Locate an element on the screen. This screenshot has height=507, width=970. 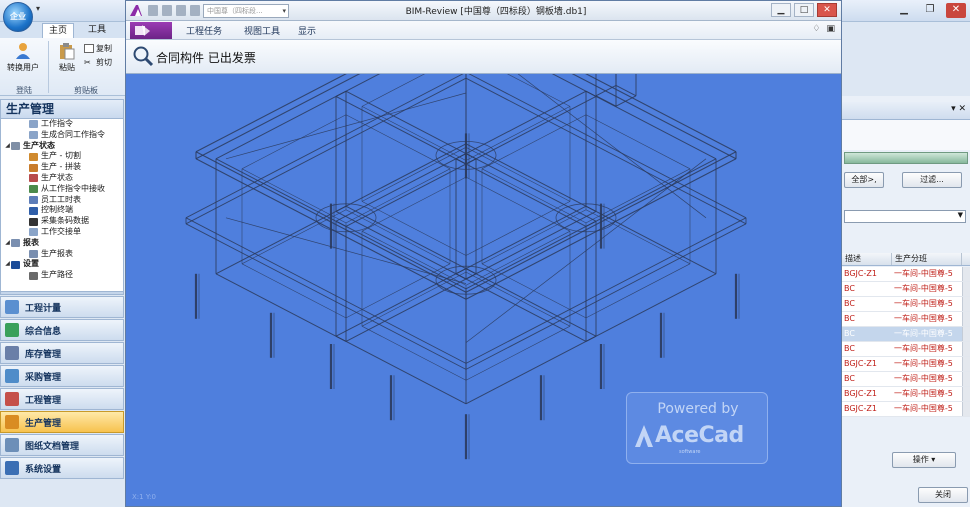
nav-pane-splitter is located at coordinates (62, 293).